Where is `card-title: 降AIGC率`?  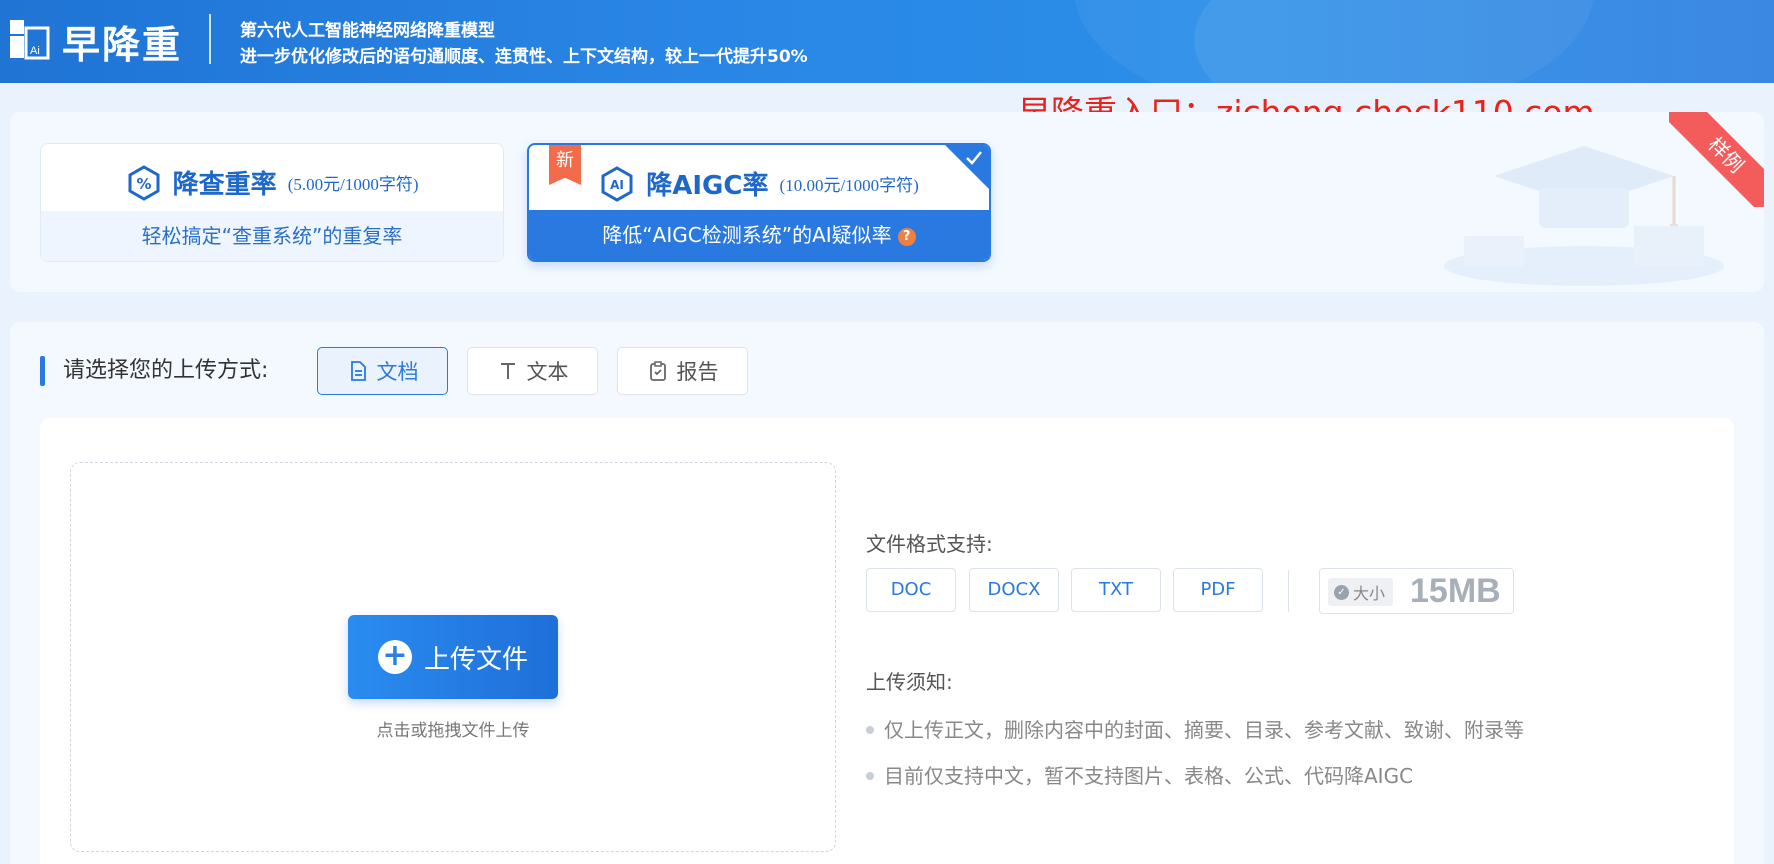 card-title: 降AIGC率 is located at coordinates (707, 186).